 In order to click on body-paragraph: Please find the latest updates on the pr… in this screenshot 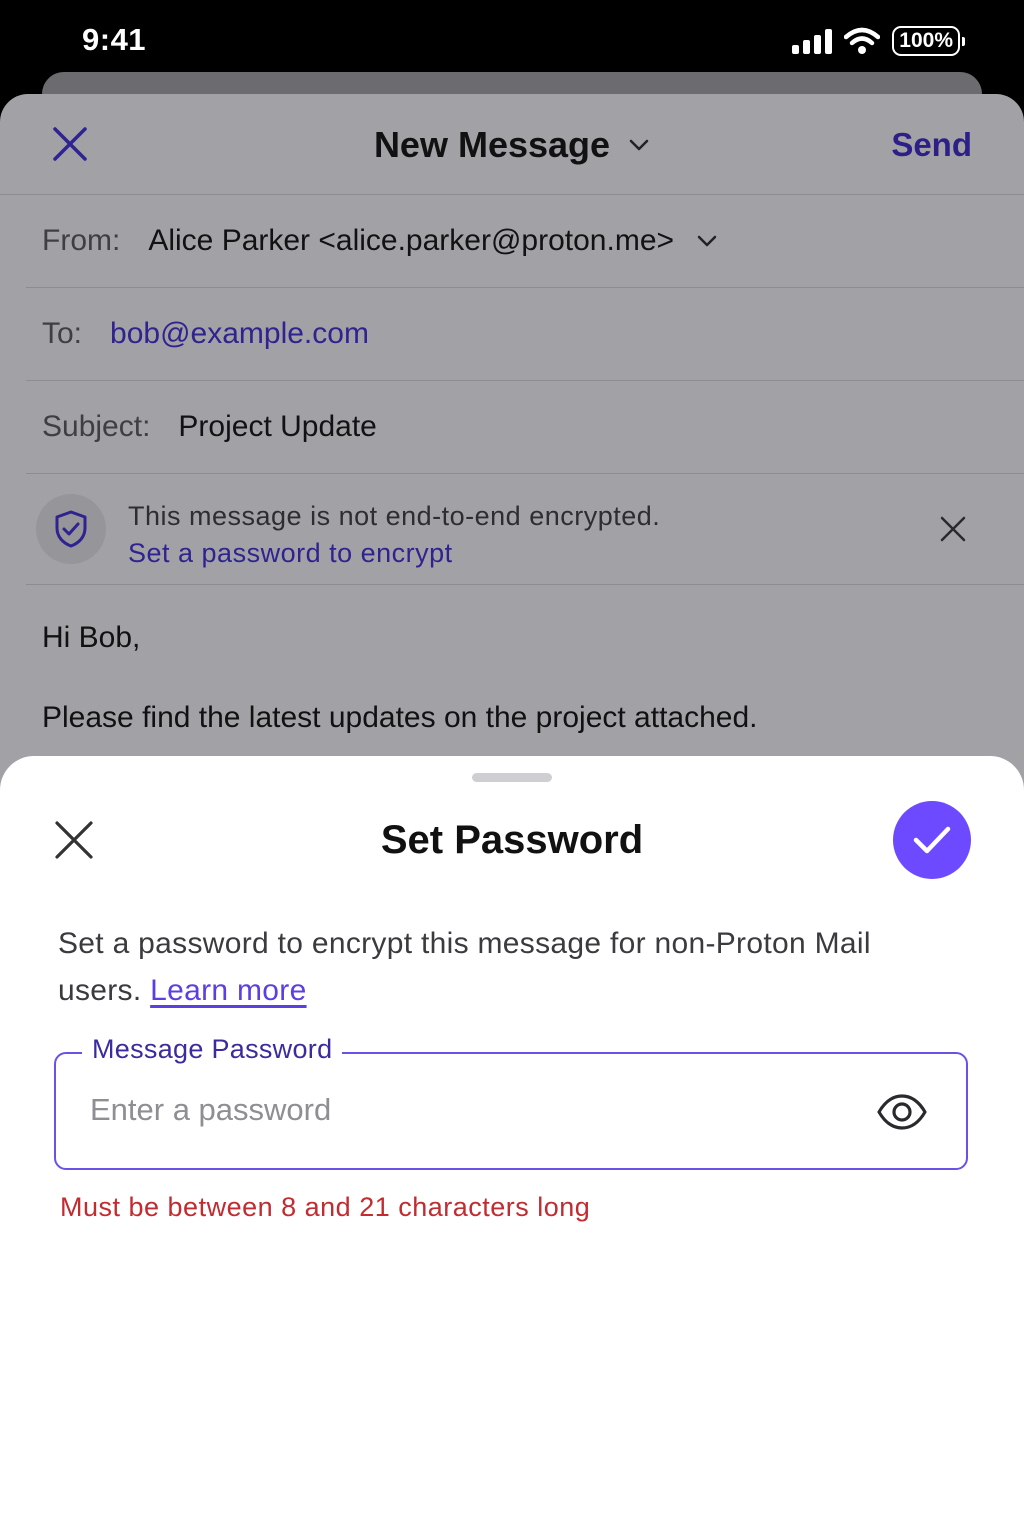, I will do `click(400, 717)`.